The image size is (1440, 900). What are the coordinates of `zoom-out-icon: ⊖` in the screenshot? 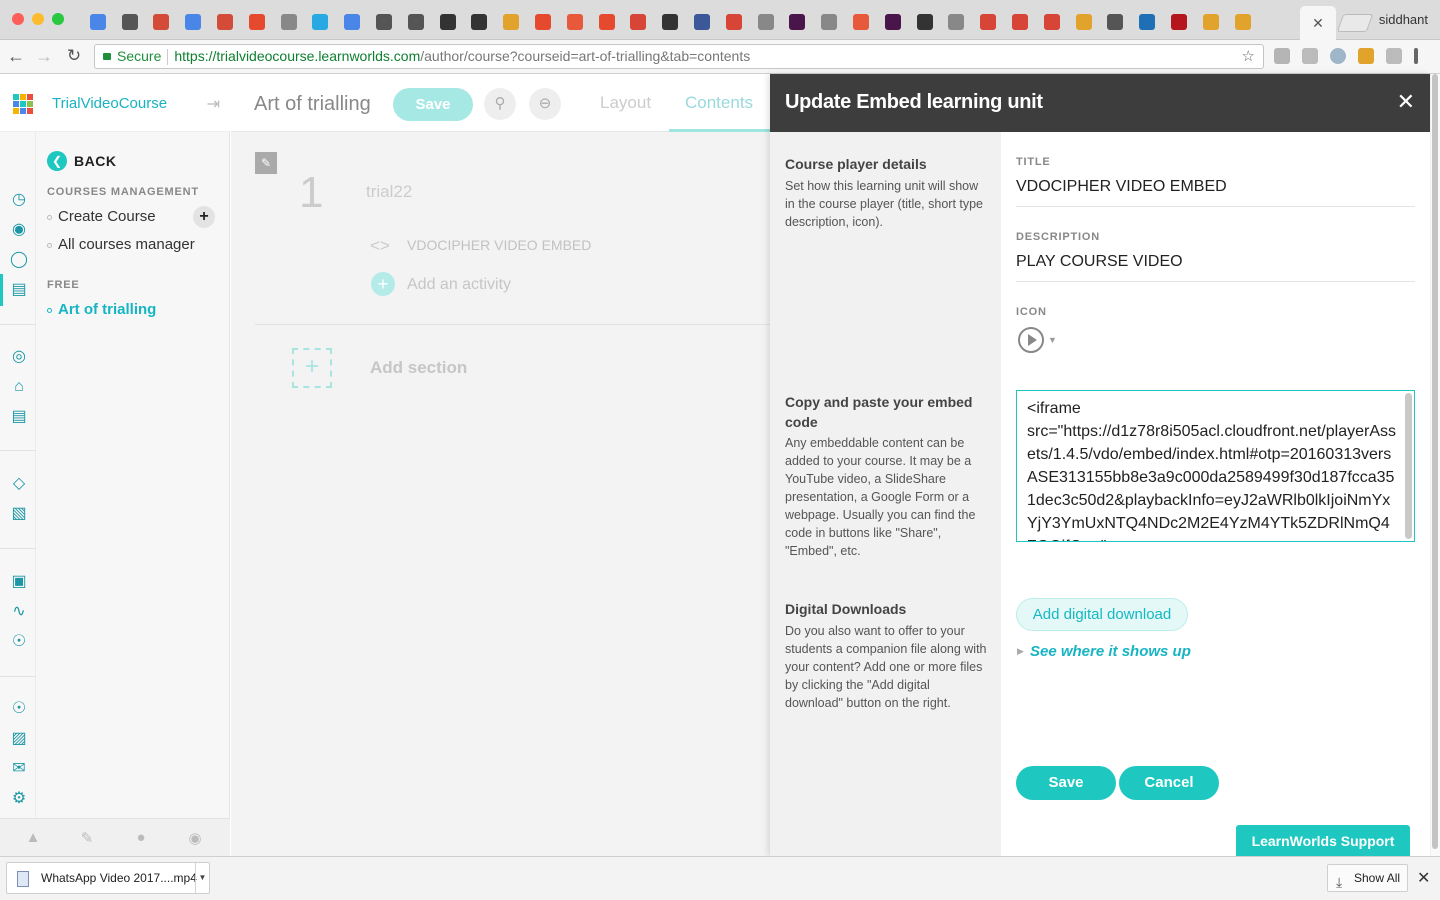 It's located at (545, 104).